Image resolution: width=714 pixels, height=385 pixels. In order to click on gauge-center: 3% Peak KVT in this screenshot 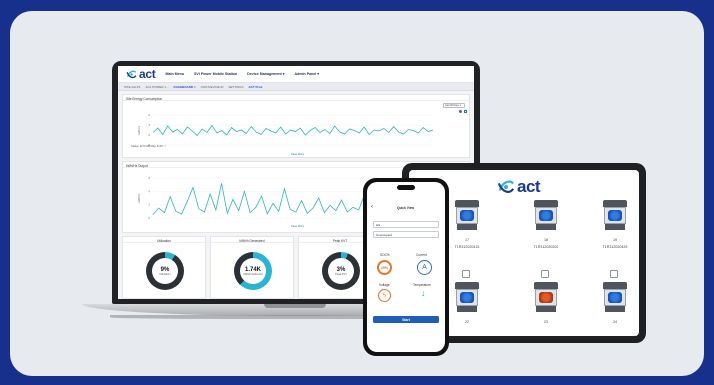, I will do `click(341, 271)`.